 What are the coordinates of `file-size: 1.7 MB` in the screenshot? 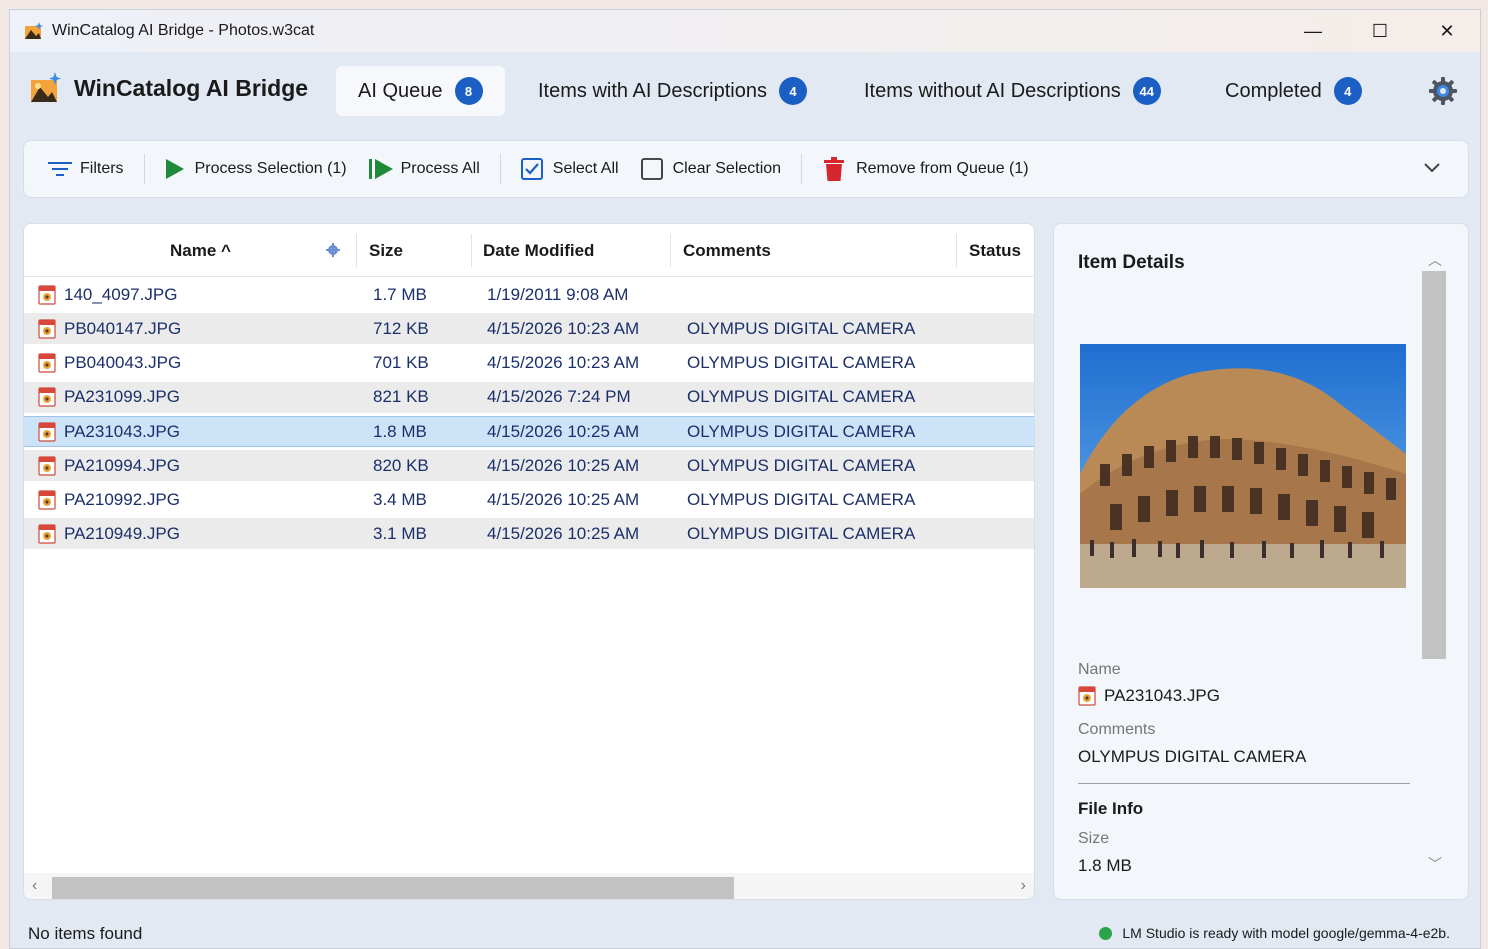 It's located at (400, 294).